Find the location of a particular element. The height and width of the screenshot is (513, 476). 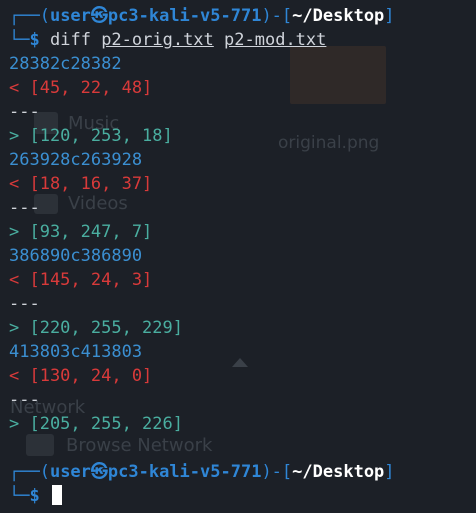

command-arg-file1: p2-orig.txt is located at coordinates (157, 40).